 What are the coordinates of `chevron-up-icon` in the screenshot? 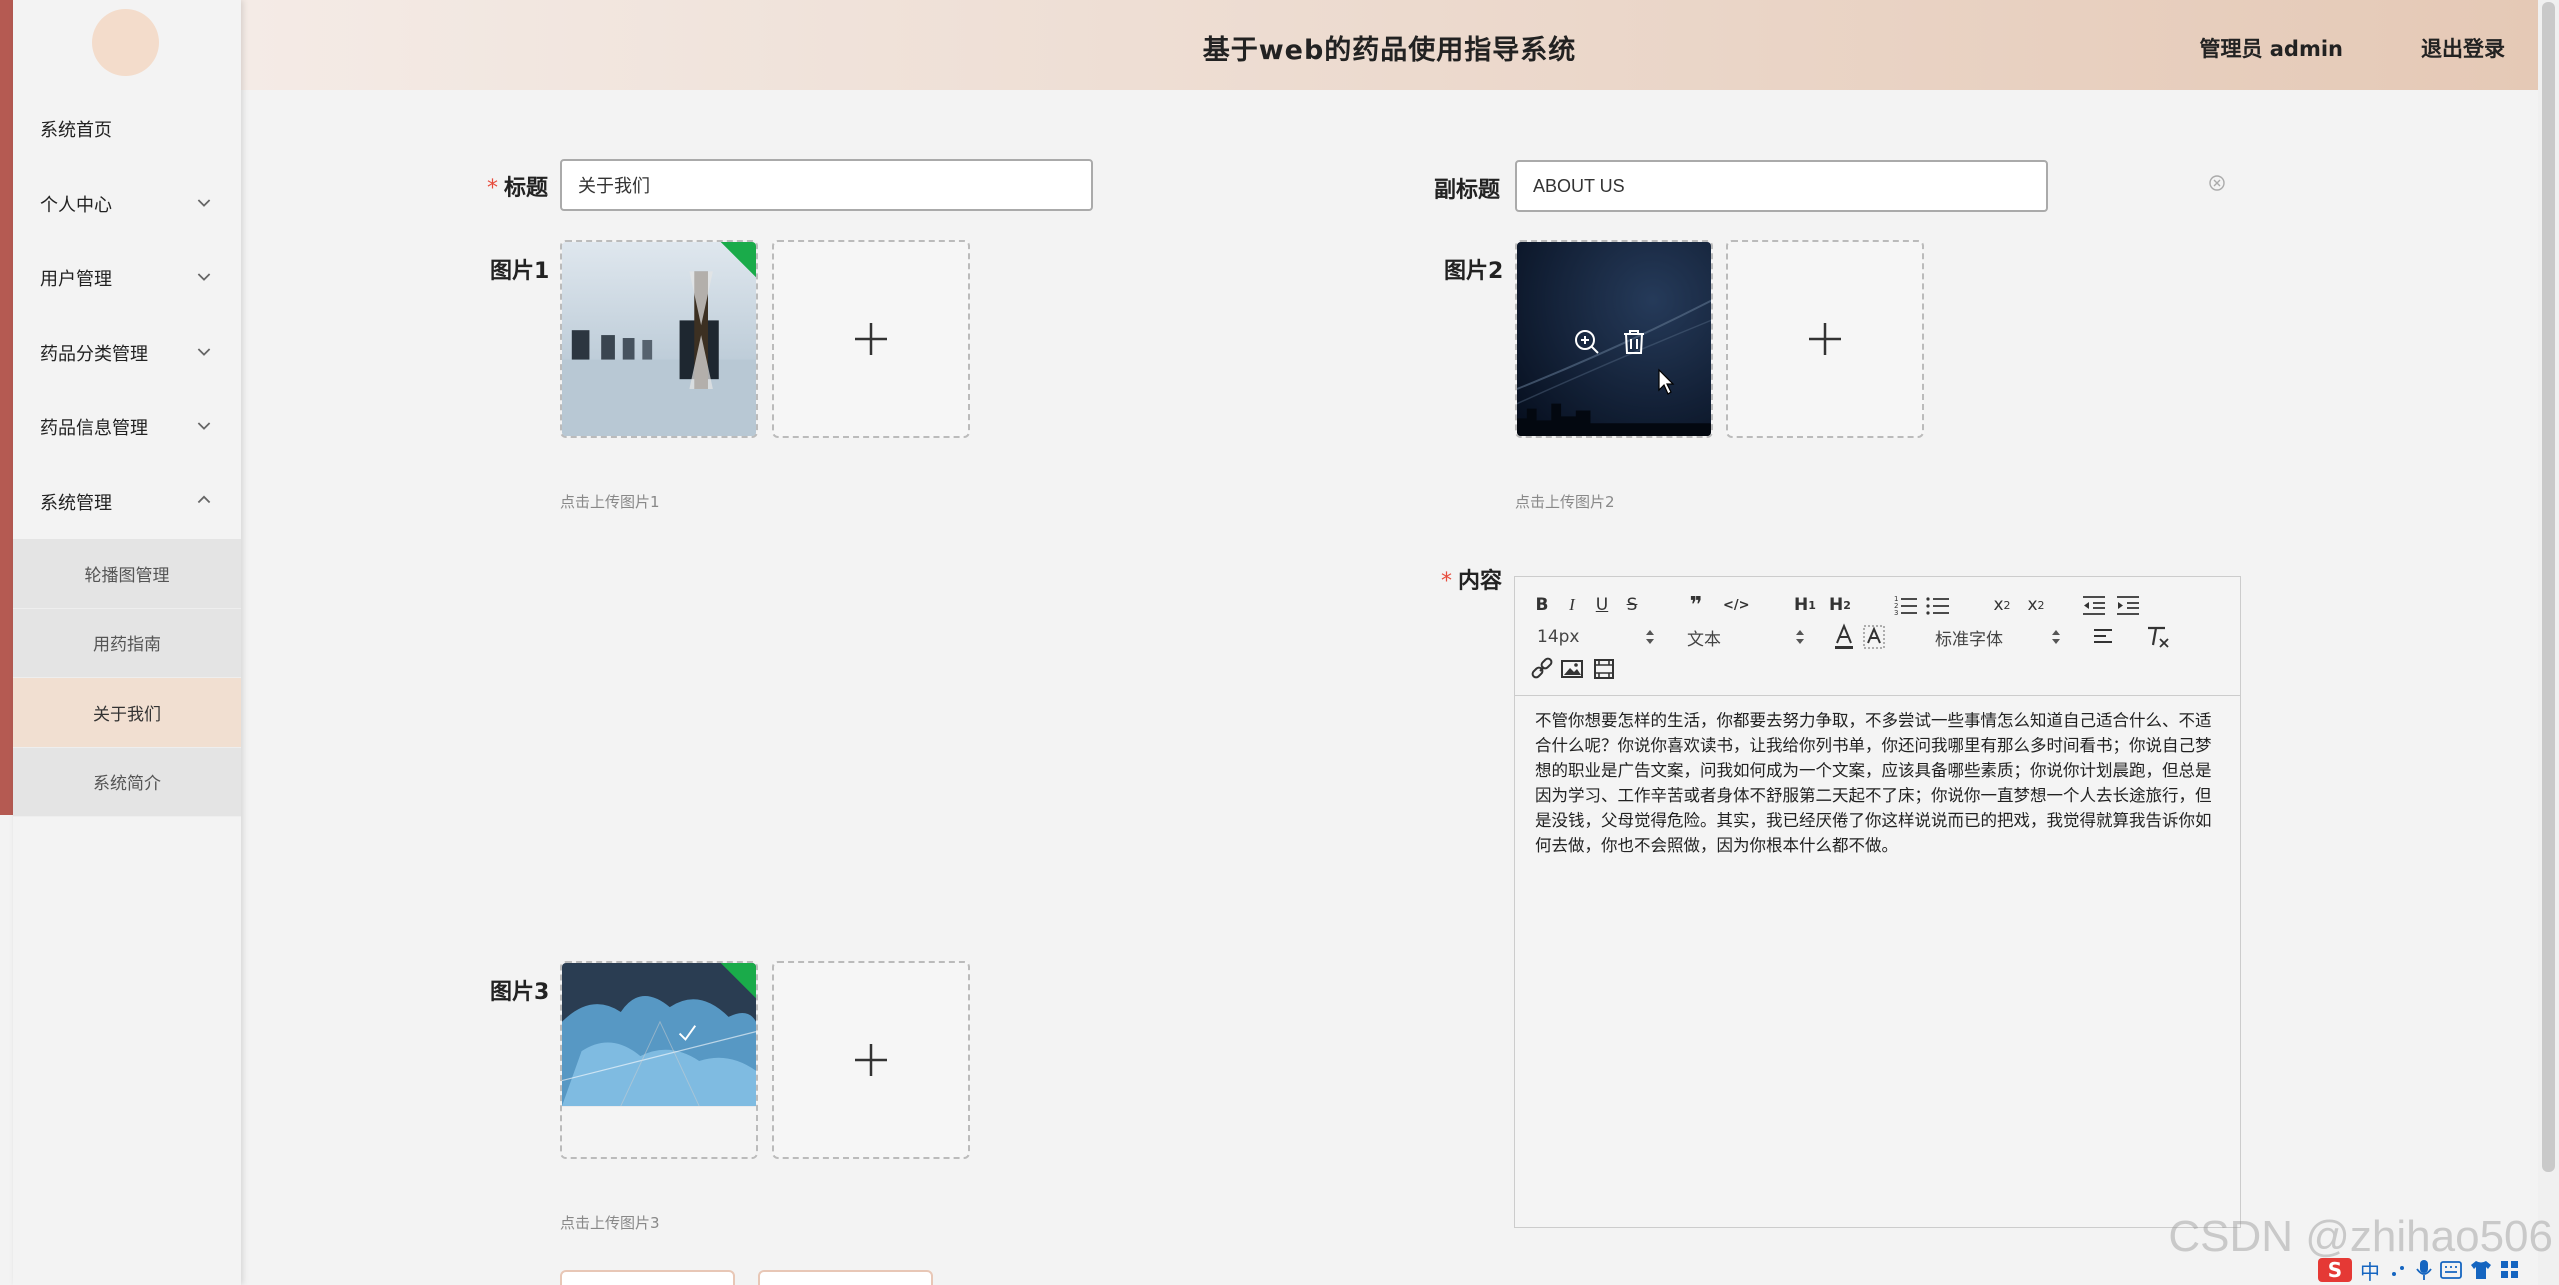 It's located at (204, 499).